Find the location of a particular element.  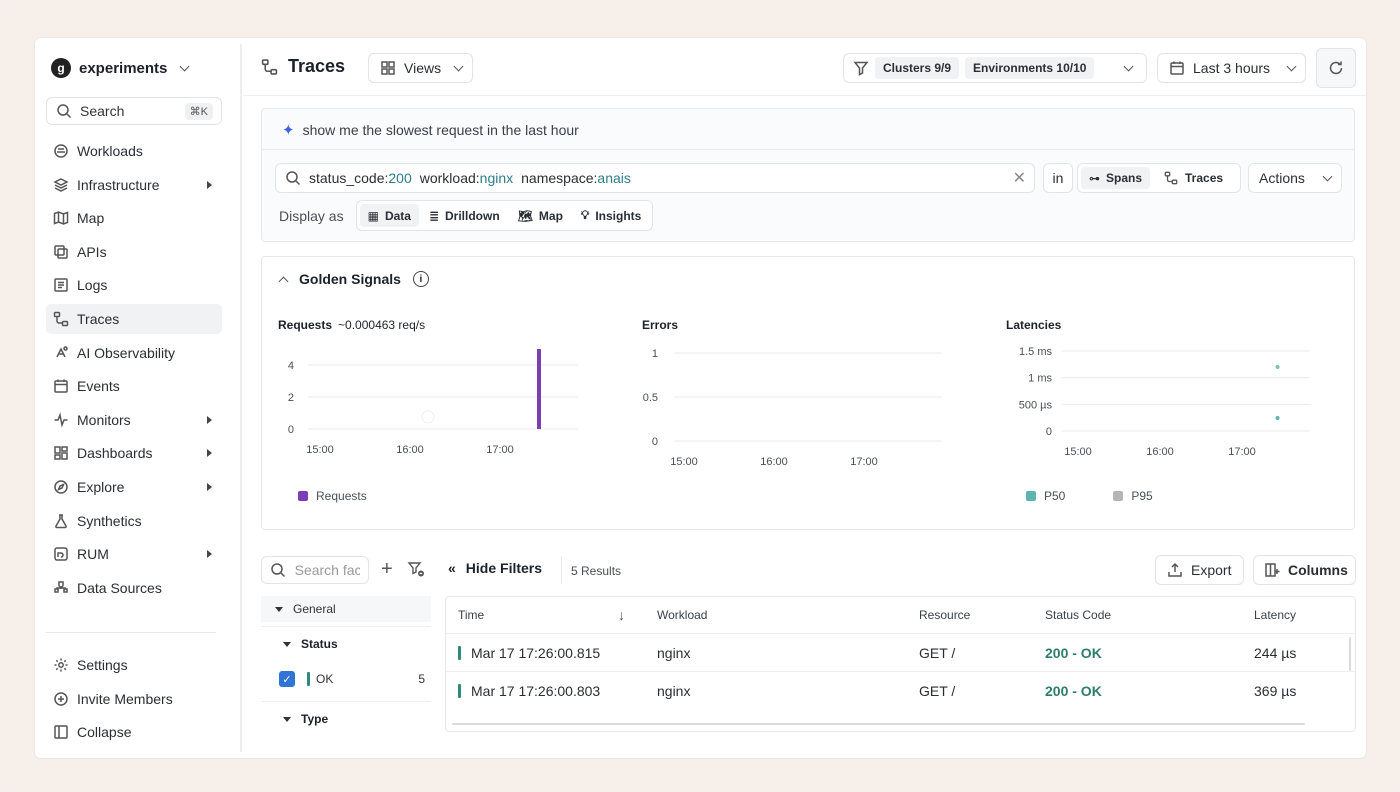

sidebar-item-label: Data Sources is located at coordinates (119, 587).